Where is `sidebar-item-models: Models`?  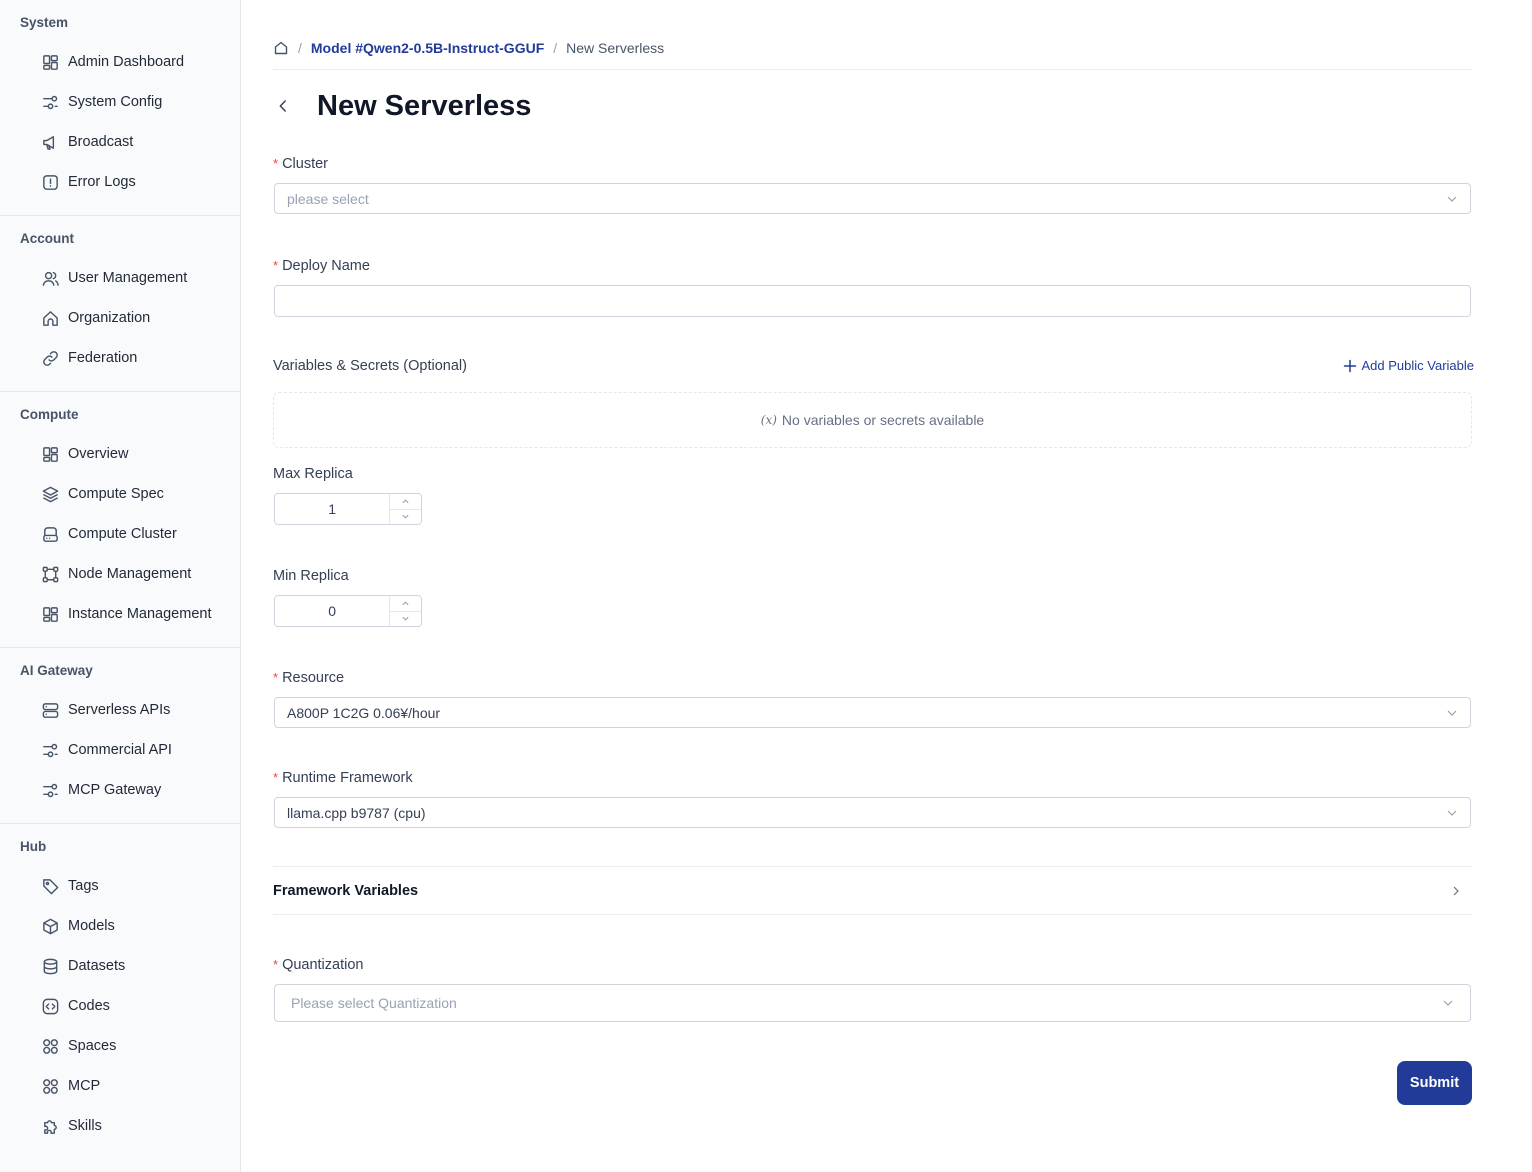
sidebar-item-models: Models is located at coordinates (120, 926).